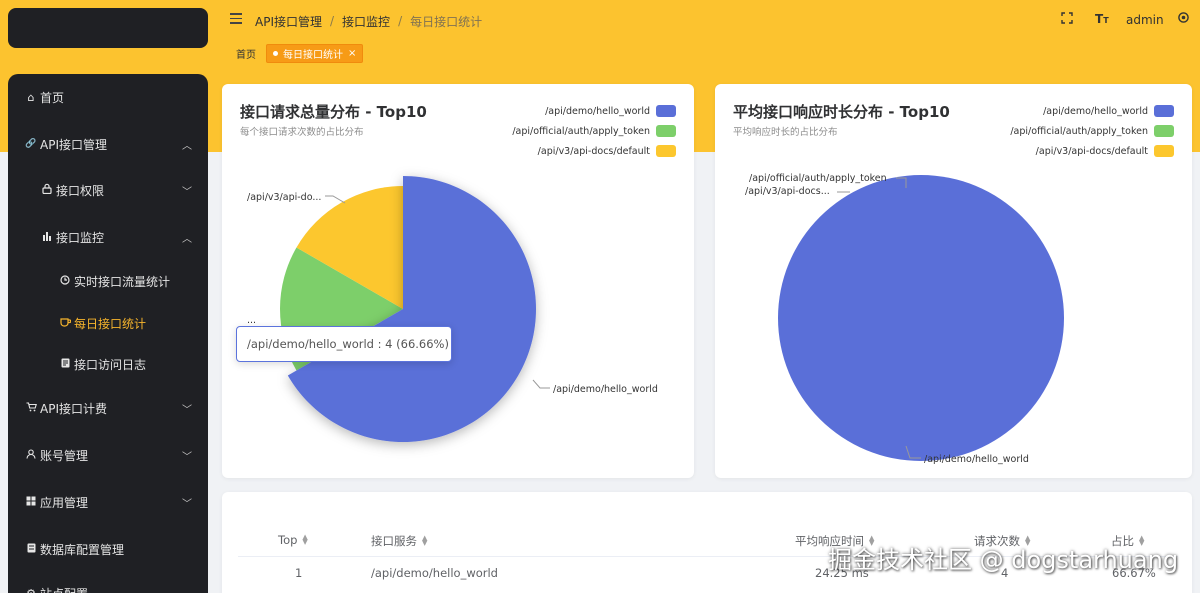 Image resolution: width=1200 pixels, height=593 pixels. Describe the element at coordinates (246, 53) in the screenshot. I see `tag-home: 首页` at that location.